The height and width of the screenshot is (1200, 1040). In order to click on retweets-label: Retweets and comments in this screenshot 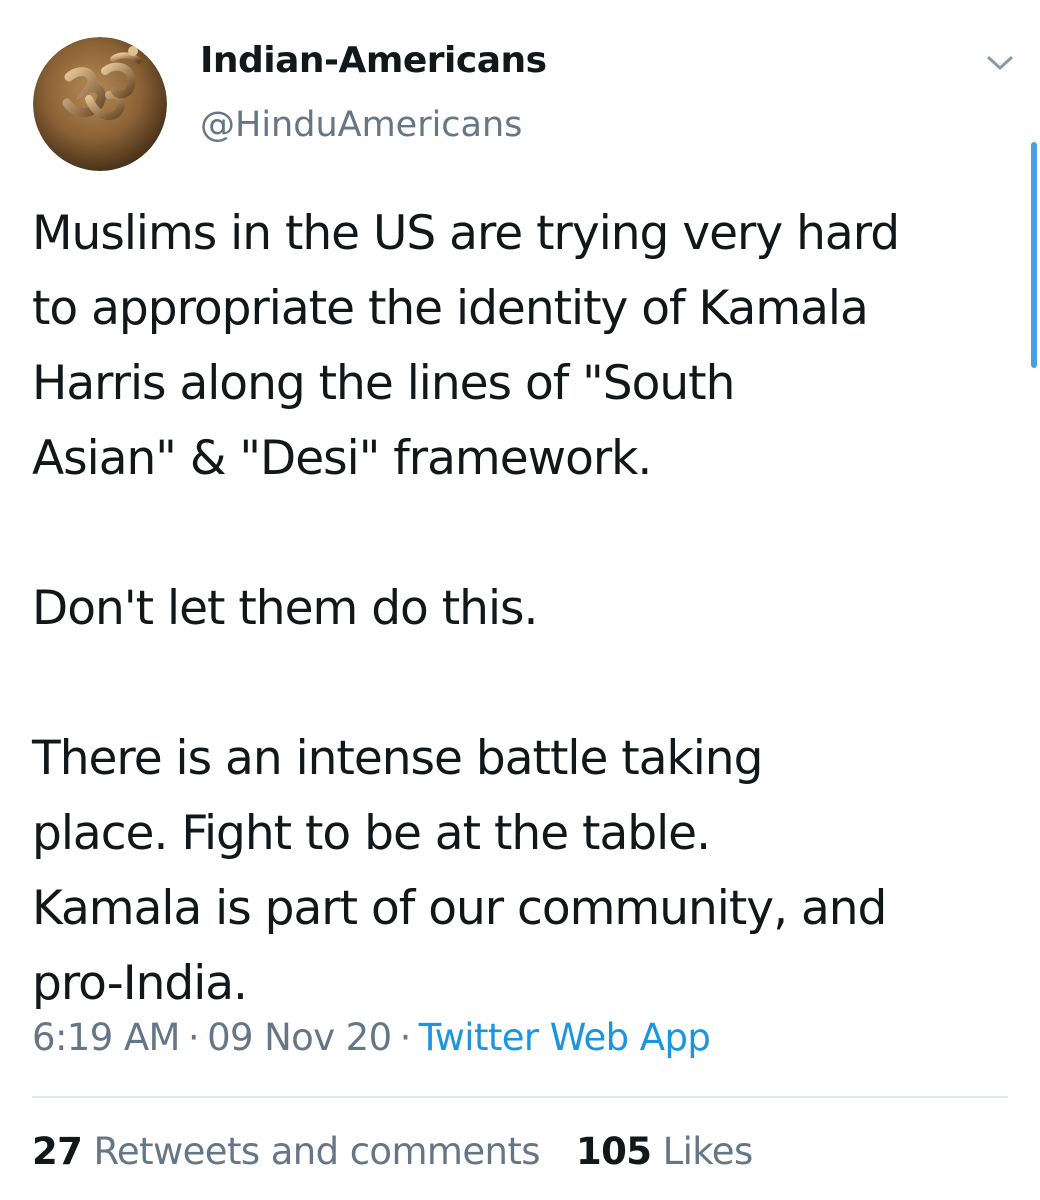, I will do `click(316, 1151)`.